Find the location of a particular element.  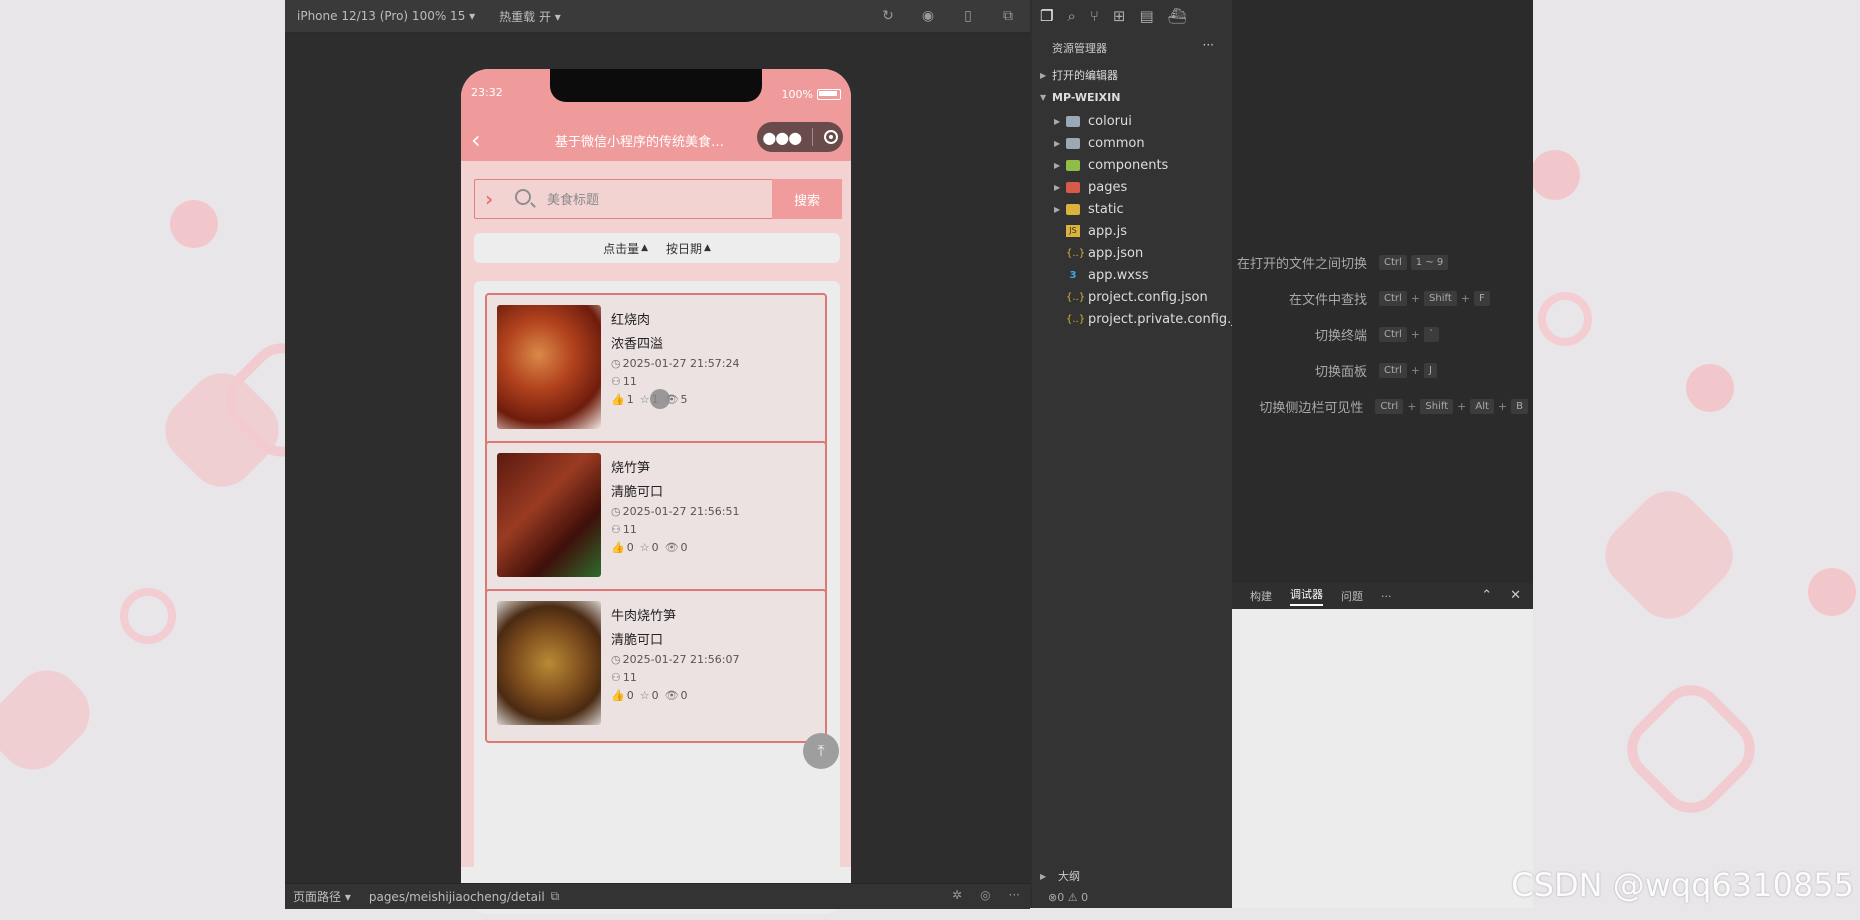

docker-icon: ⛴ is located at coordinates (1177, 16).